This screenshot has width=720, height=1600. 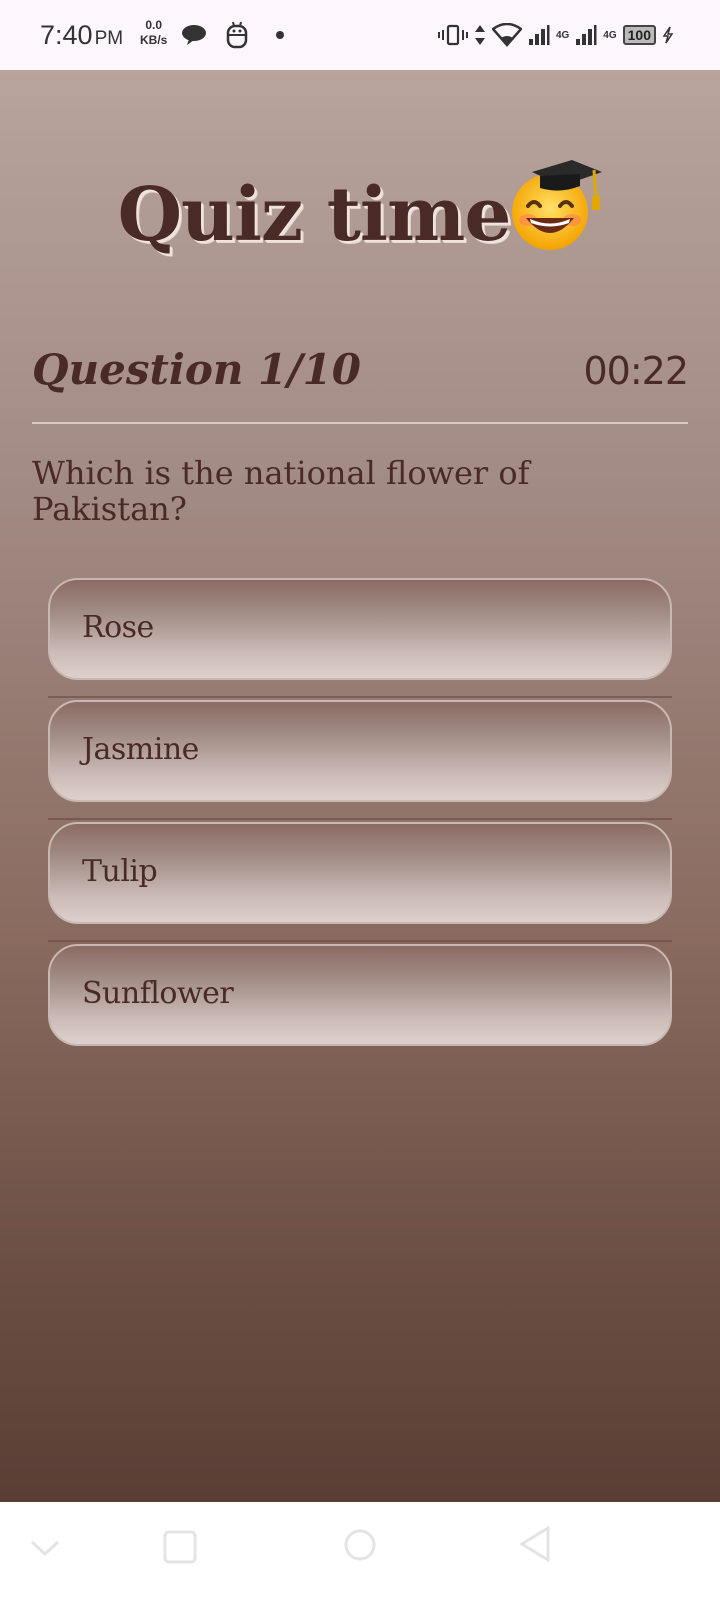 I want to click on network-speed-unit: KB/s, so click(x=154, y=40).